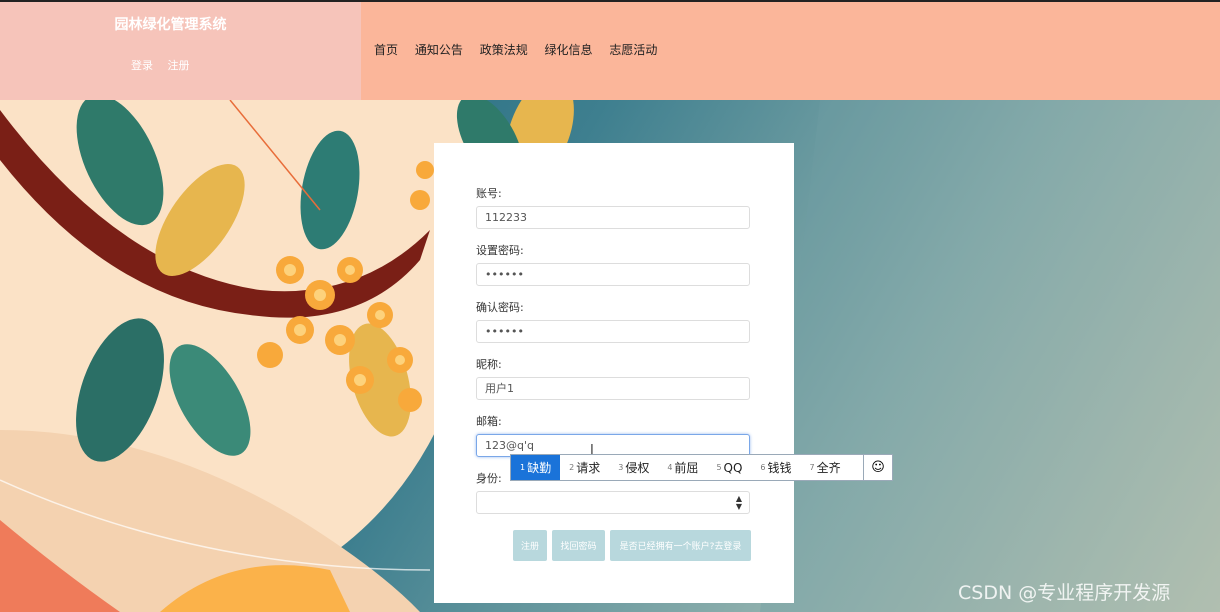  Describe the element at coordinates (763, 467) in the screenshot. I see `candidate-number: 6` at that location.